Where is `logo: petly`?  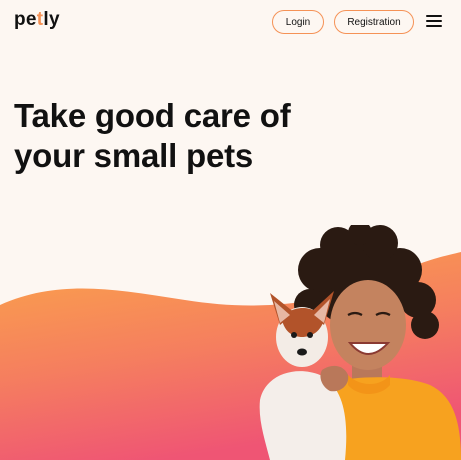
logo: petly is located at coordinates (37, 20).